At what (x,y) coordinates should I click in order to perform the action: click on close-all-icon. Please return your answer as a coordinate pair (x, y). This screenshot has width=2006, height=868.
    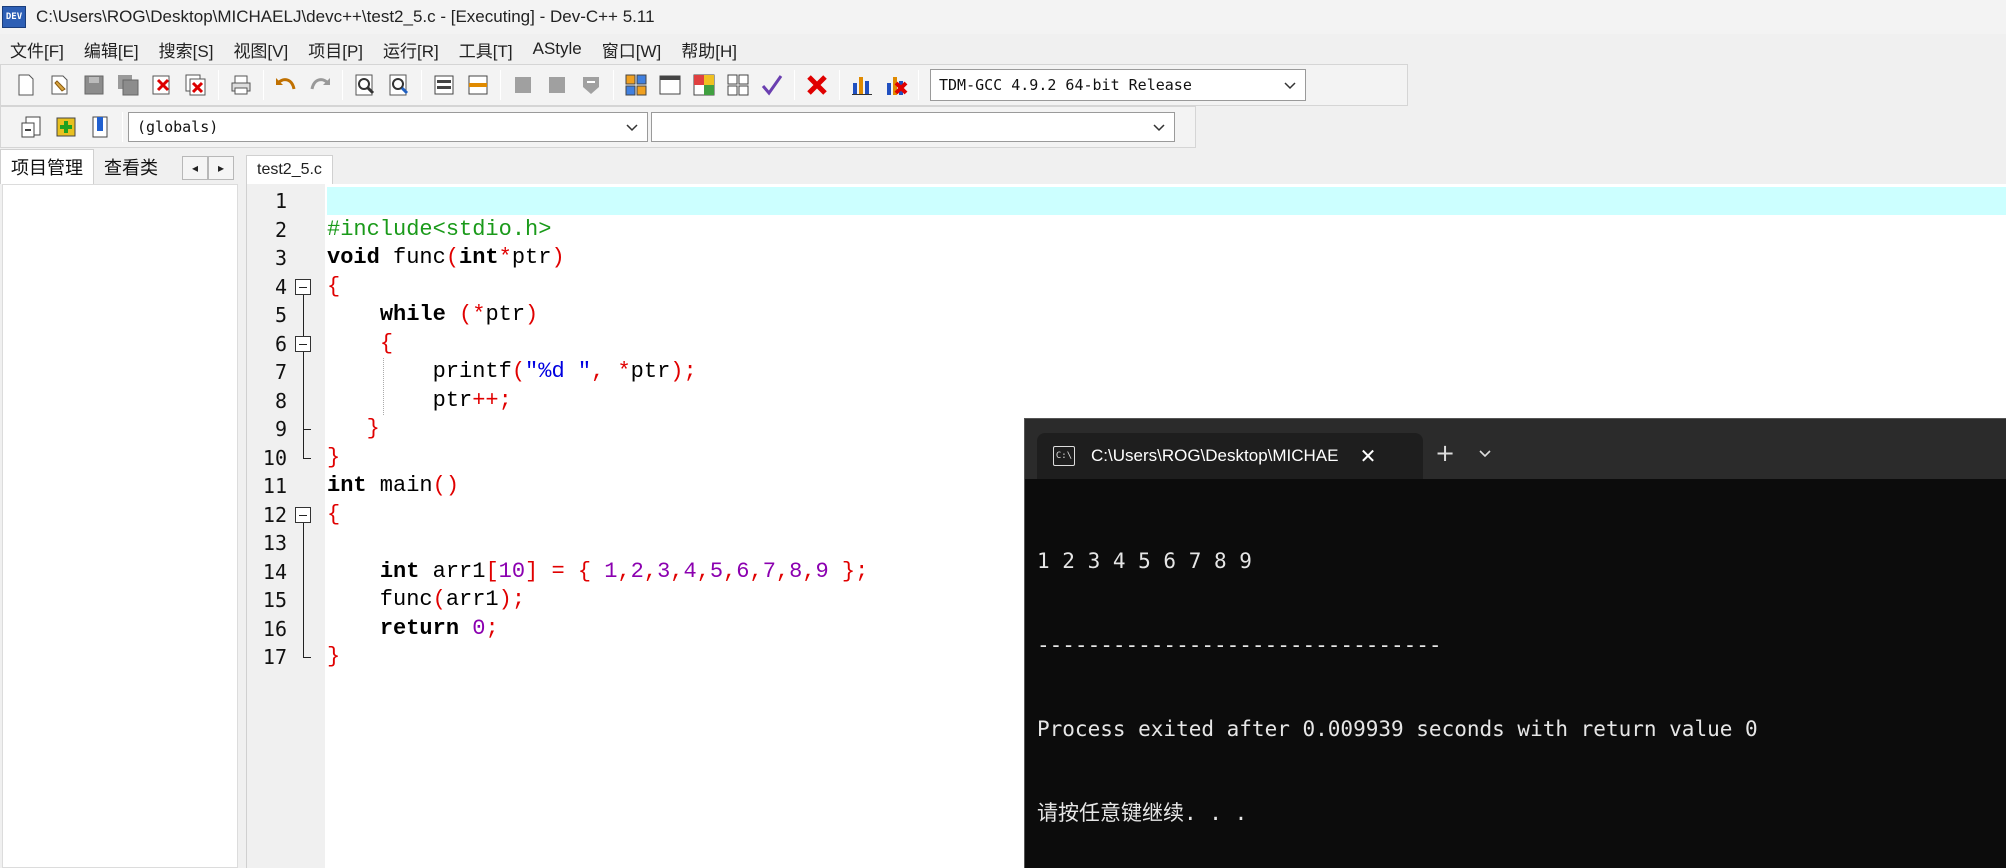
    Looking at the image, I should click on (195, 85).